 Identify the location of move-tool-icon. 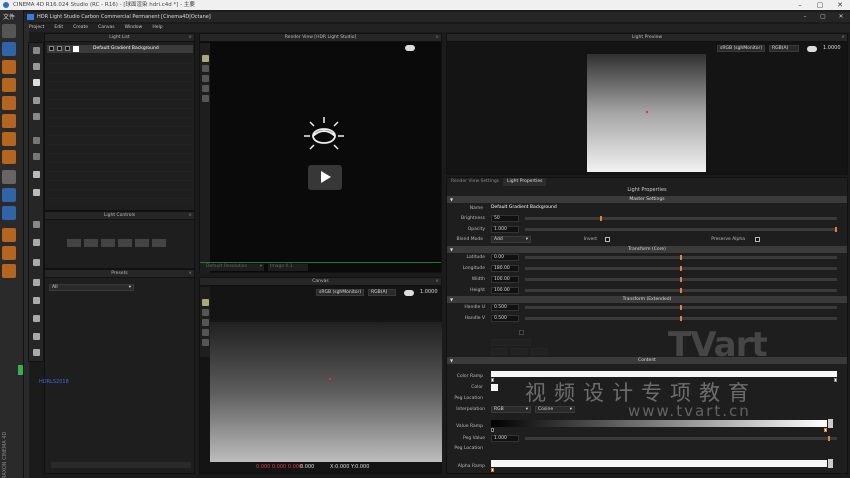
(9, 49).